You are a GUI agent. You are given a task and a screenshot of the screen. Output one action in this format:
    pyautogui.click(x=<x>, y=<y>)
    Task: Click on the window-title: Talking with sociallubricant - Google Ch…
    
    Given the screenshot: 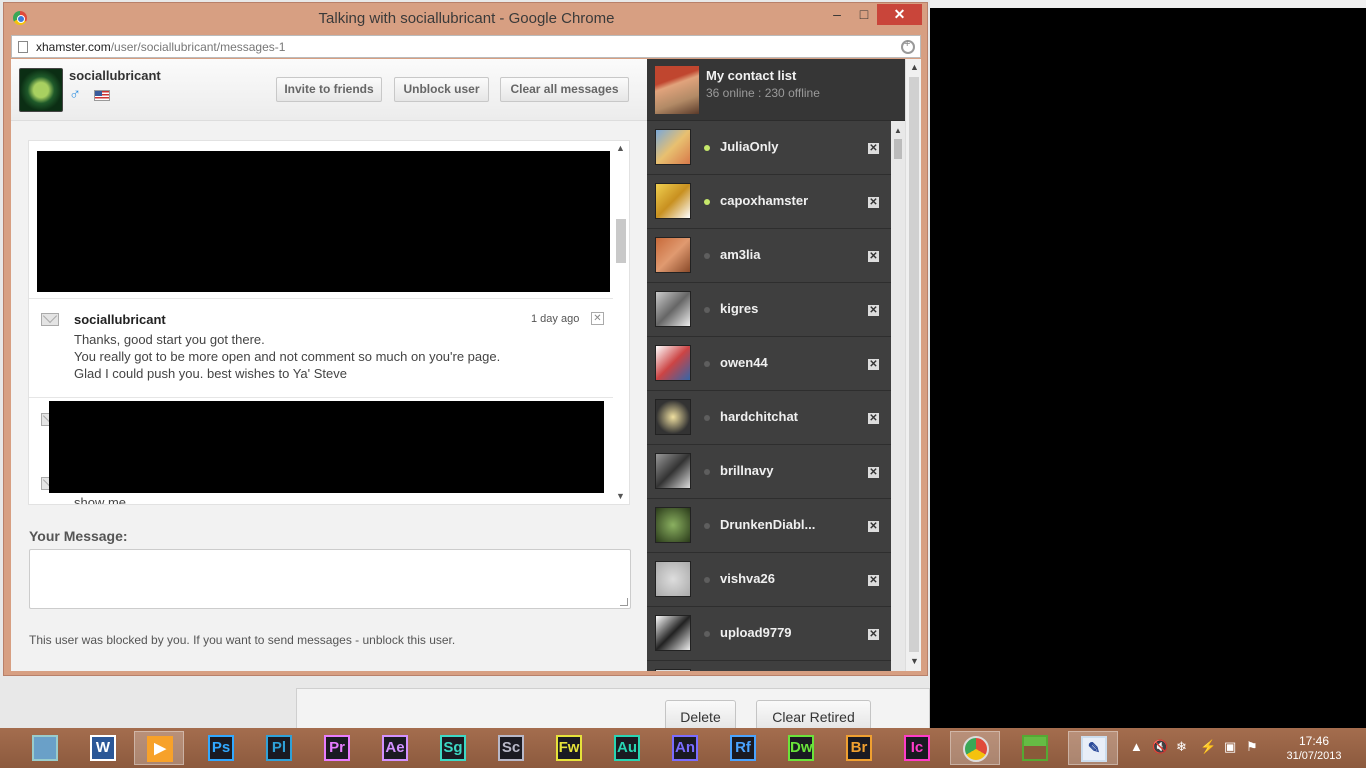 What is the action you would take?
    pyautogui.click(x=466, y=18)
    